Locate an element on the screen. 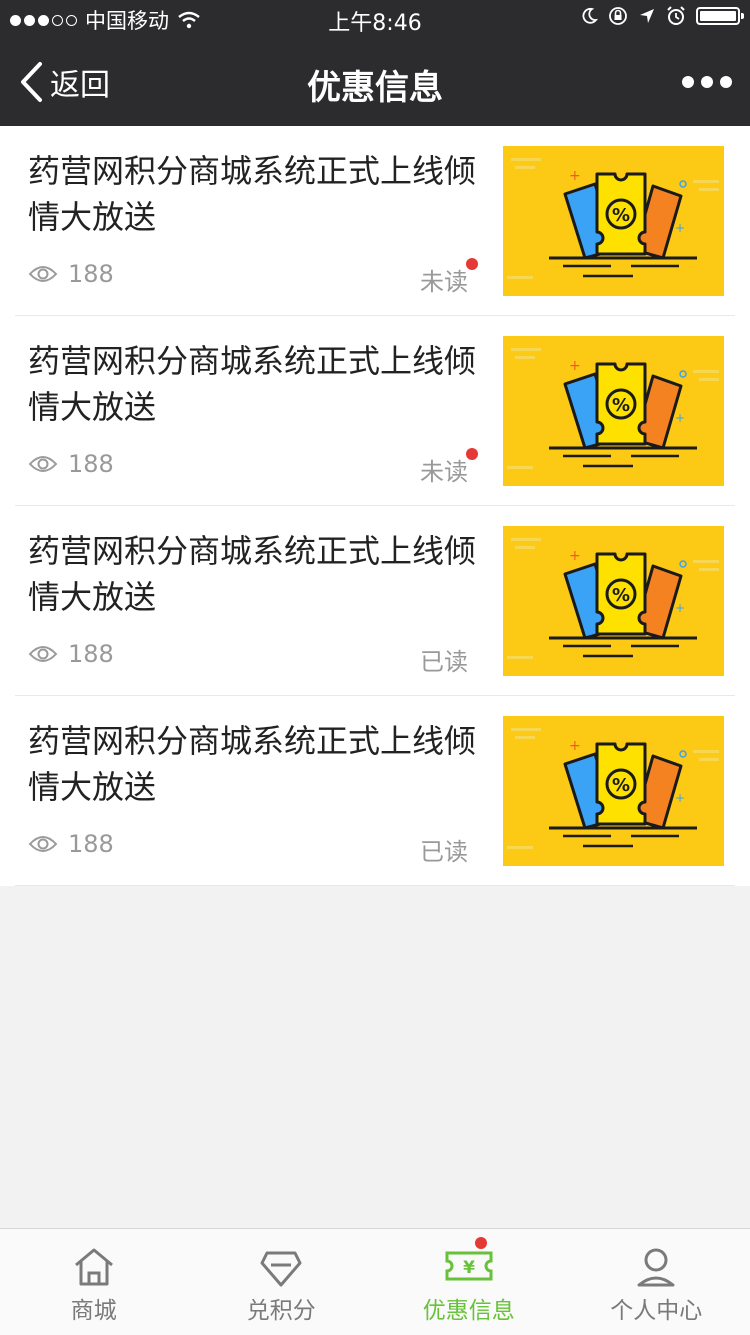  rotation-lock-icon is located at coordinates (618, 16).